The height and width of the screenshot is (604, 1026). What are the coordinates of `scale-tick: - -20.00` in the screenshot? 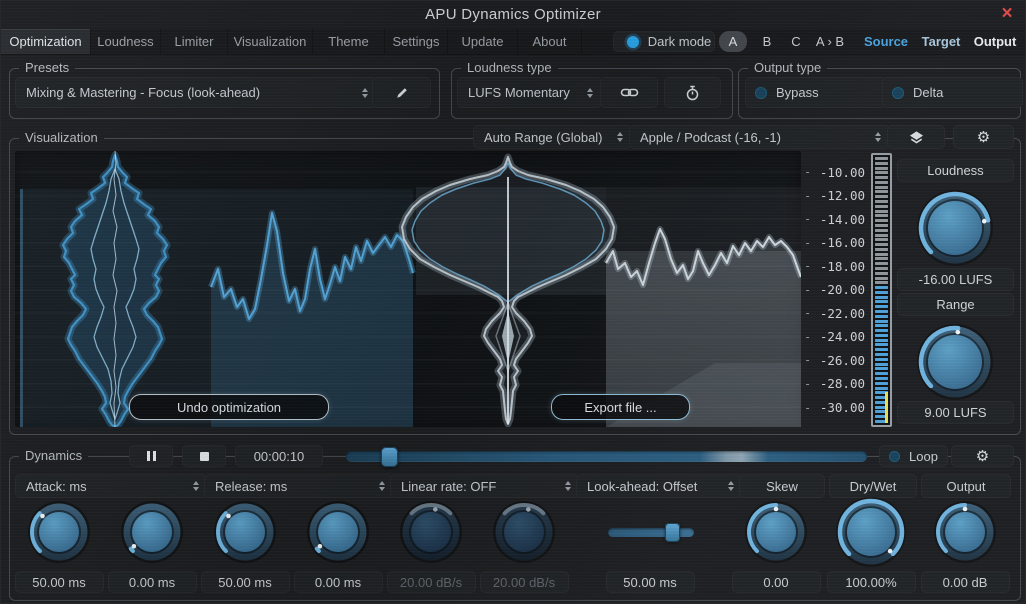 It's located at (834, 290).